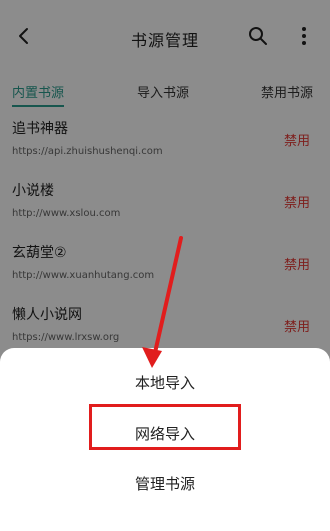 Image resolution: width=330 pixels, height=531 pixels. What do you see at coordinates (165, 427) in the screenshot?
I see `highlight-box` at bounding box center [165, 427].